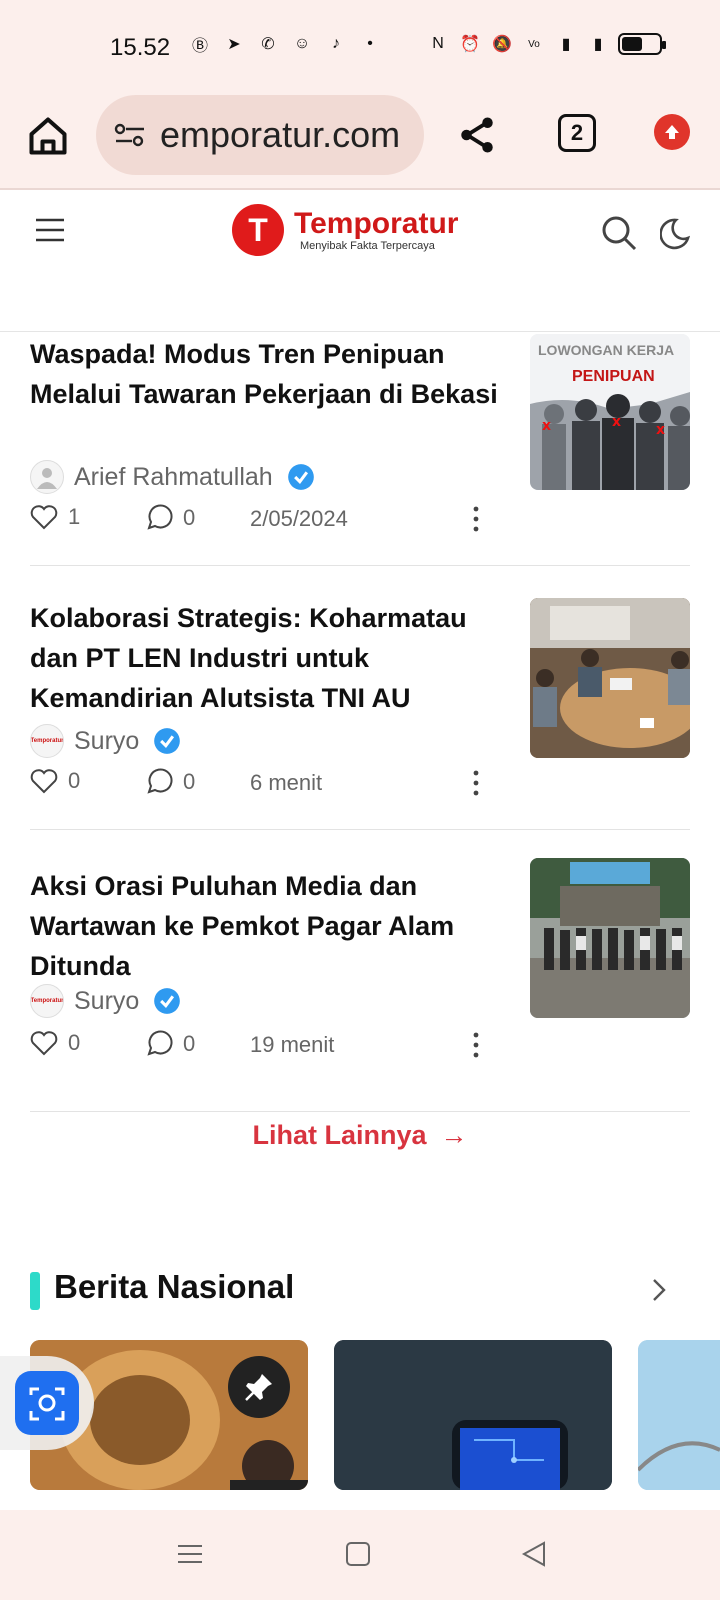  Describe the element at coordinates (35, 1291) in the screenshot. I see `section-accent-bar` at that location.